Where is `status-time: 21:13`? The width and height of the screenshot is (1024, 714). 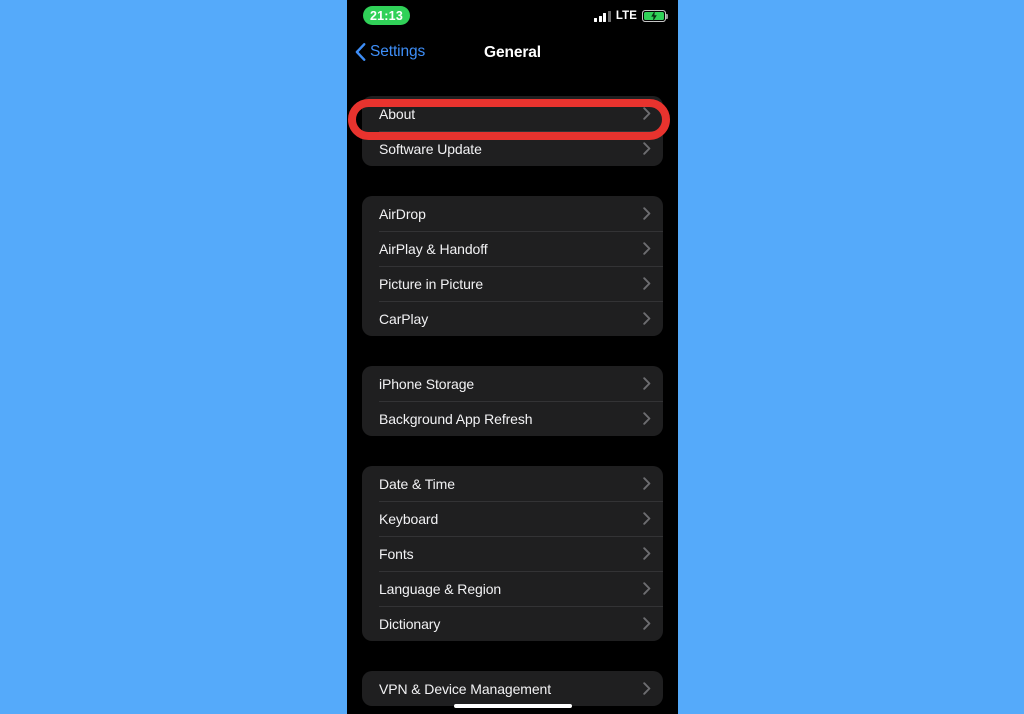 status-time: 21:13 is located at coordinates (386, 15).